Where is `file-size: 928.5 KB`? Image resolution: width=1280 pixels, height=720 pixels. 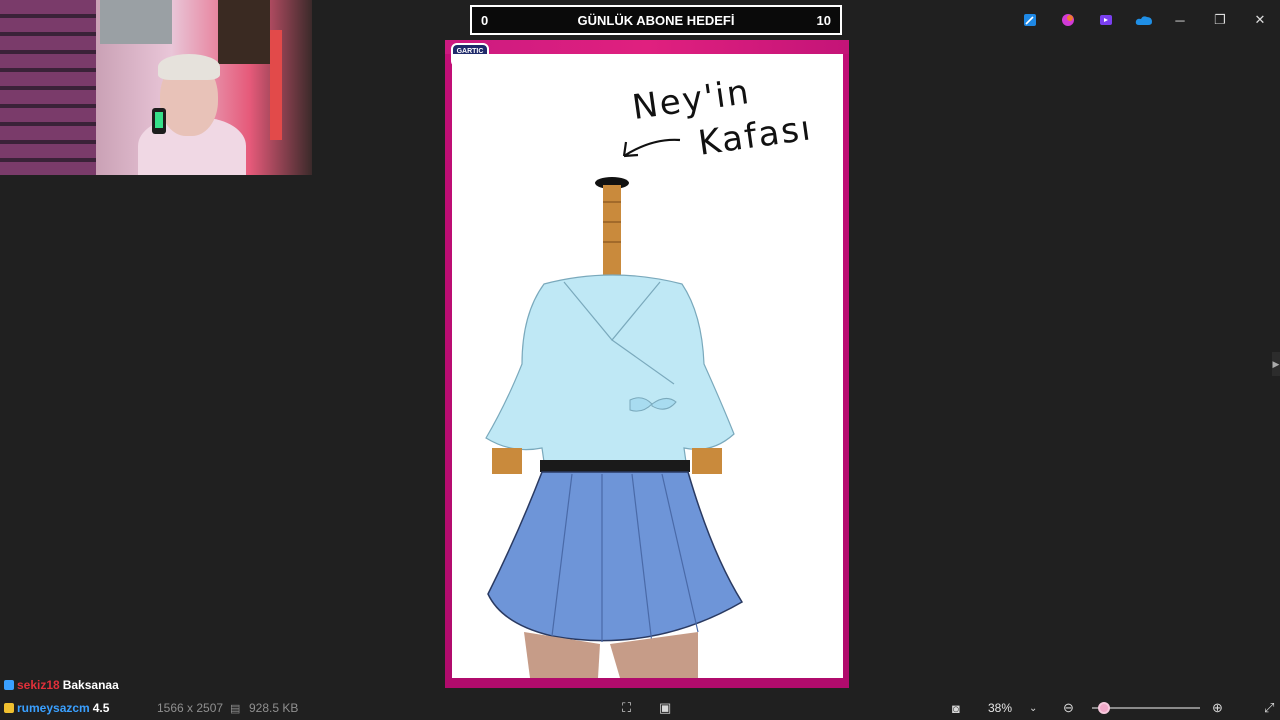 file-size: 928.5 KB is located at coordinates (274, 708).